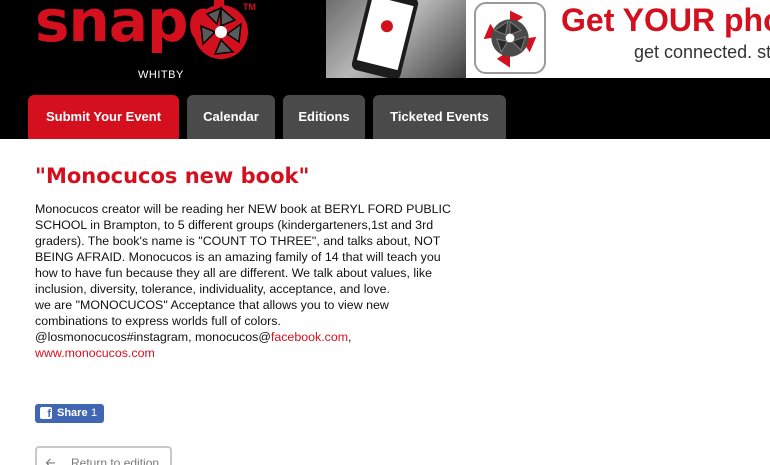 The height and width of the screenshot is (465, 770). Describe the element at coordinates (309, 337) in the screenshot. I see `facebook-link: facebook.com` at that location.